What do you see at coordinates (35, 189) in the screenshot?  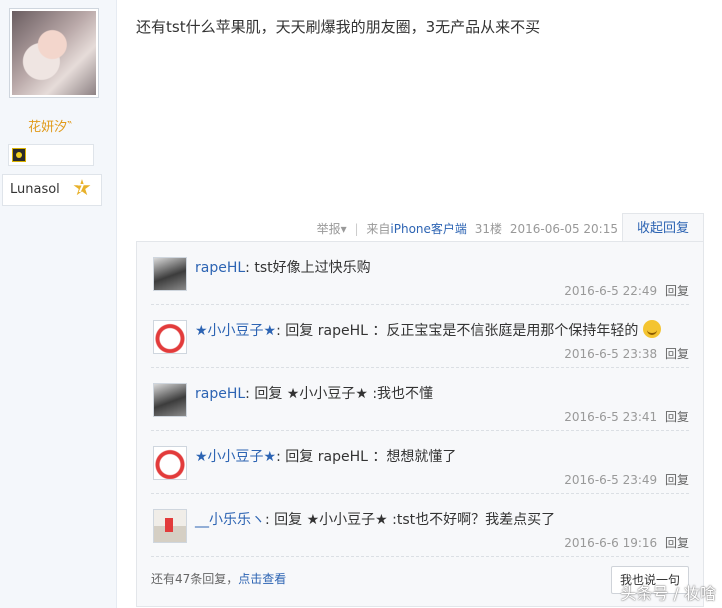 I see `level-name: Lunasol` at bounding box center [35, 189].